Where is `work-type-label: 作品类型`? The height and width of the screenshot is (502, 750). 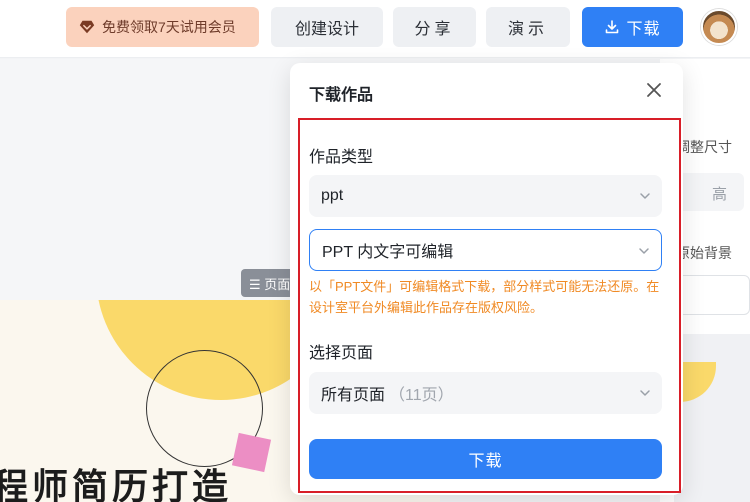 work-type-label: 作品类型 is located at coordinates (341, 157).